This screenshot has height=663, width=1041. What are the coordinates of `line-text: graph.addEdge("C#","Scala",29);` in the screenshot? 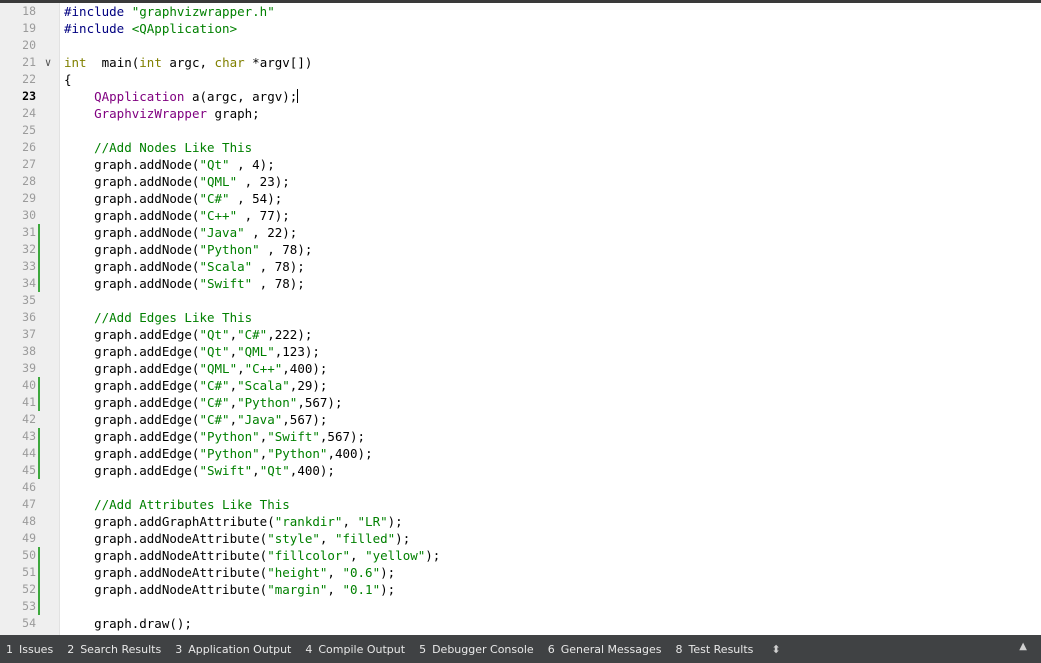 It's located at (195, 385).